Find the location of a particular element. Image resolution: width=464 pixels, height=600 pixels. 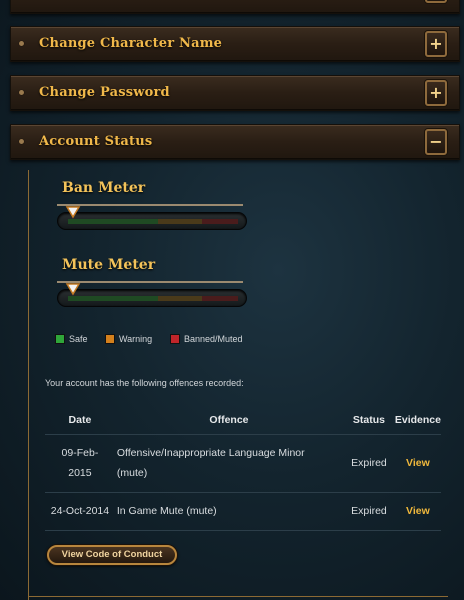

column-header-status: Status is located at coordinates (368, 419).